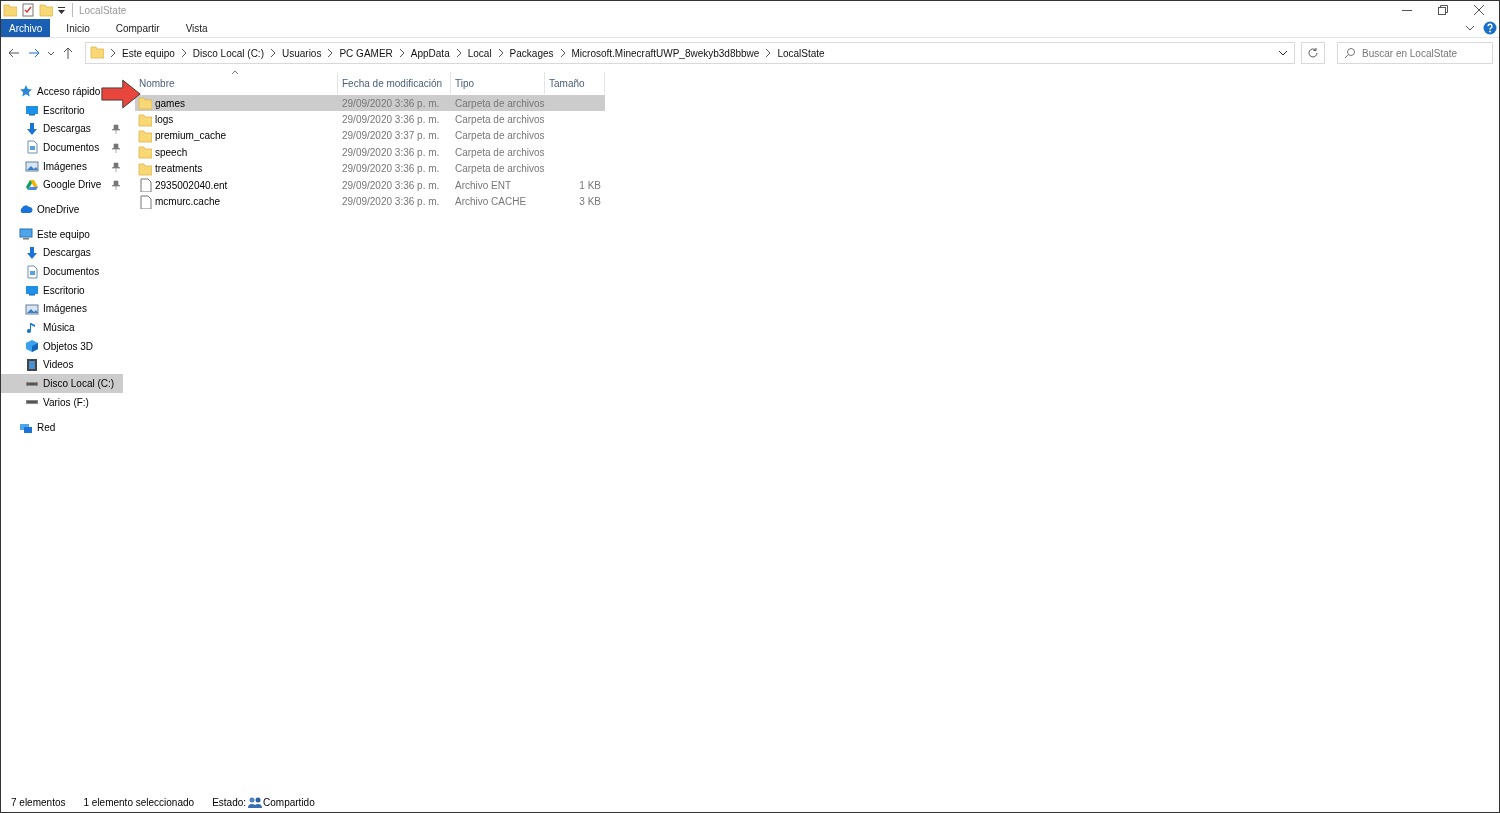 This screenshot has height=813, width=1500. I want to click on file-row: logs 29/09/2020 3:36 p. m. Carpeta de archivos, so click(370, 119).